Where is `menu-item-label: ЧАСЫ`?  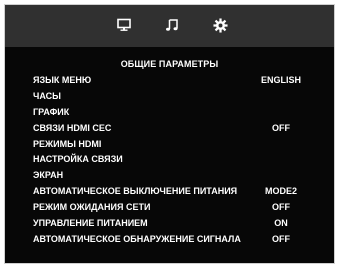 menu-item-label: ЧАСЫ is located at coordinates (47, 95).